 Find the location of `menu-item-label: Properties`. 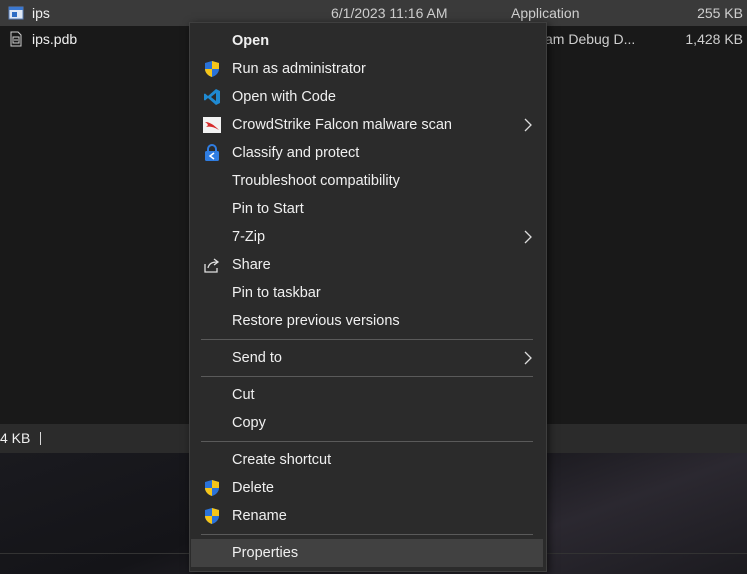

menu-item-label: Properties is located at coordinates (265, 553).